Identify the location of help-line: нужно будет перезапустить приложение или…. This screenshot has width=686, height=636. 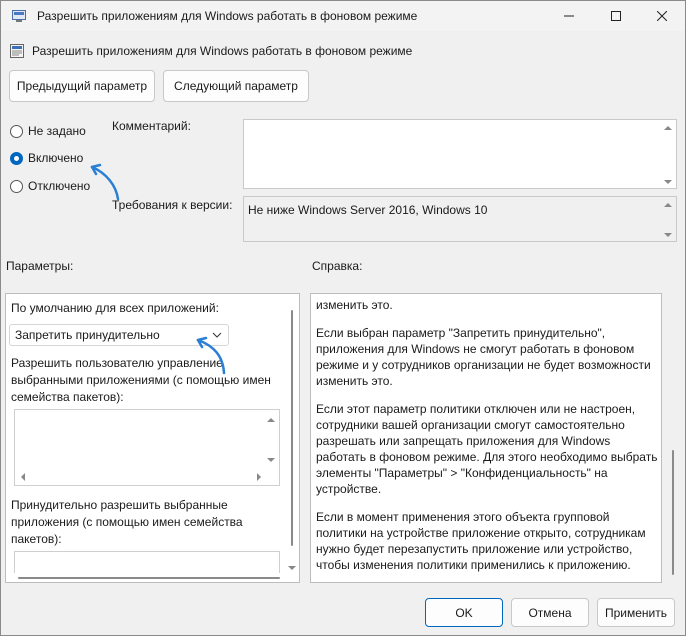
(474, 549).